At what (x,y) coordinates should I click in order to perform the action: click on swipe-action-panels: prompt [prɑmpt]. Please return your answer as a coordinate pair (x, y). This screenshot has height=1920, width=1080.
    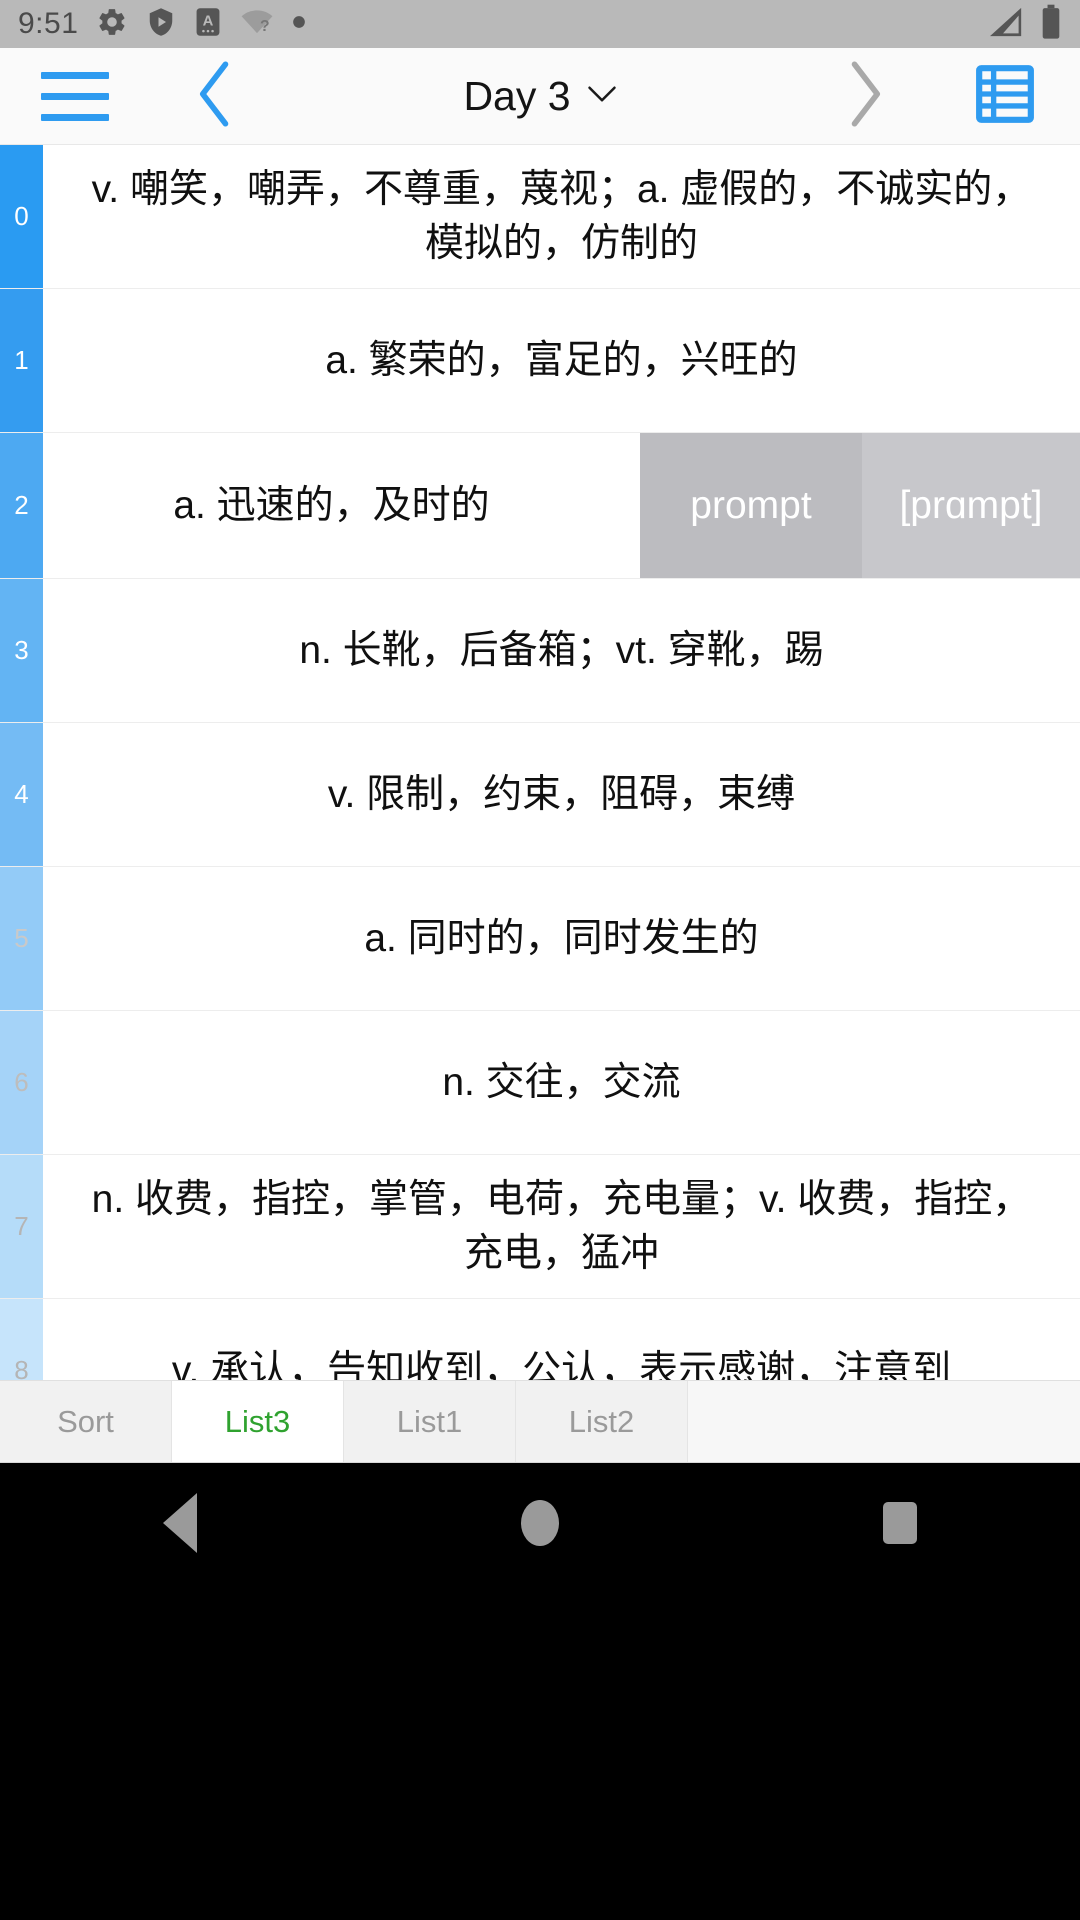
    Looking at the image, I should click on (860, 505).